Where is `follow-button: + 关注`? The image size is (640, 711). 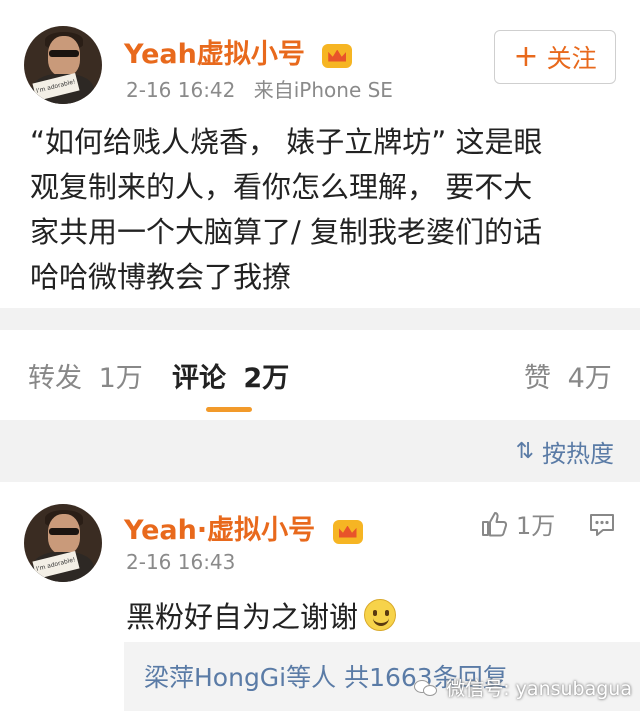
follow-button: + 关注 is located at coordinates (555, 57).